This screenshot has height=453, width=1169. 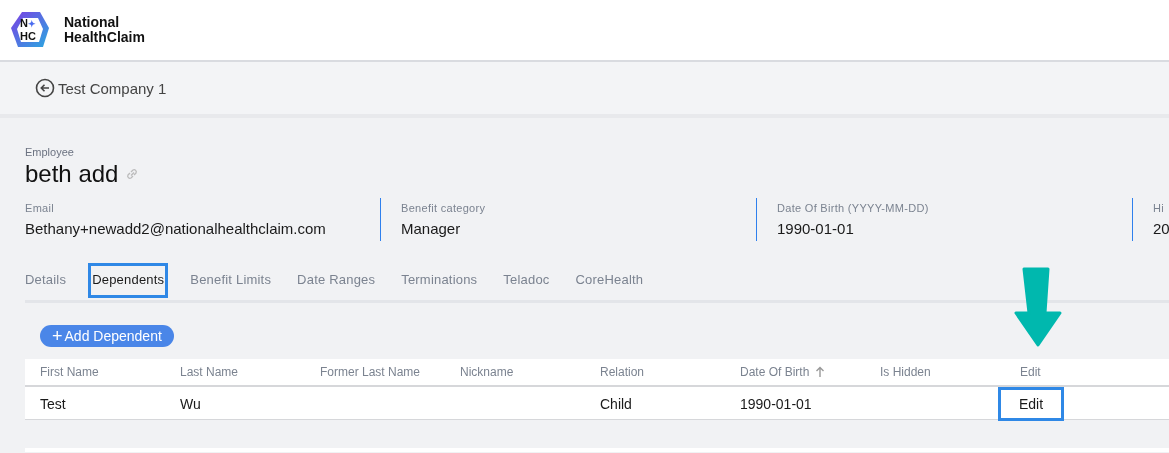 What do you see at coordinates (390, 372) in the screenshot?
I see `column-header: Former Last Name` at bounding box center [390, 372].